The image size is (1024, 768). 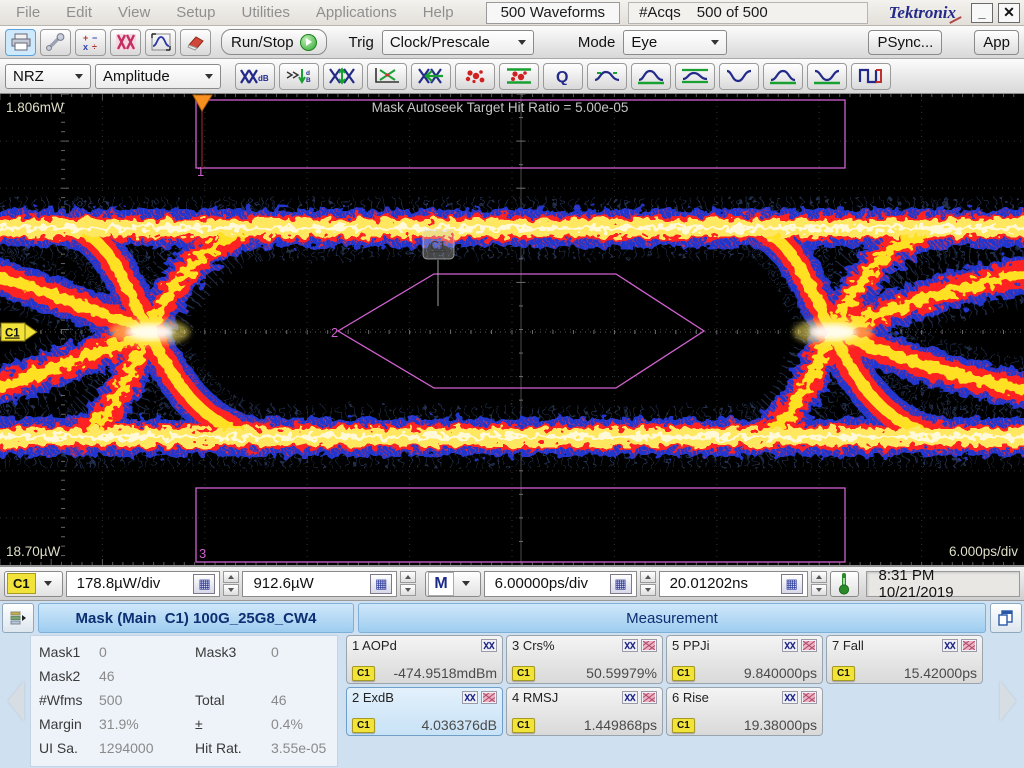 What do you see at coordinates (134, 12) in the screenshot?
I see `menu-view: View` at bounding box center [134, 12].